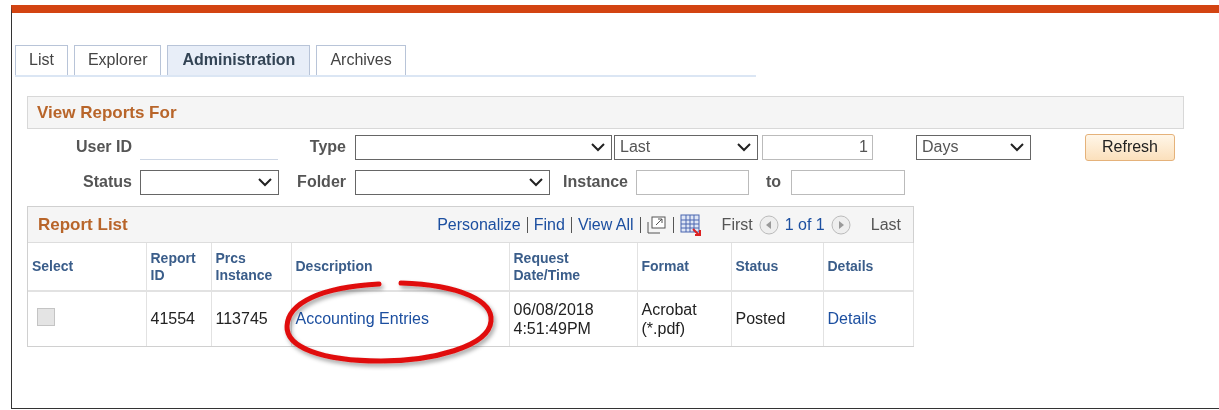 The image size is (1219, 410). What do you see at coordinates (817, 147) in the screenshot?
I see `input-field: 1` at bounding box center [817, 147].